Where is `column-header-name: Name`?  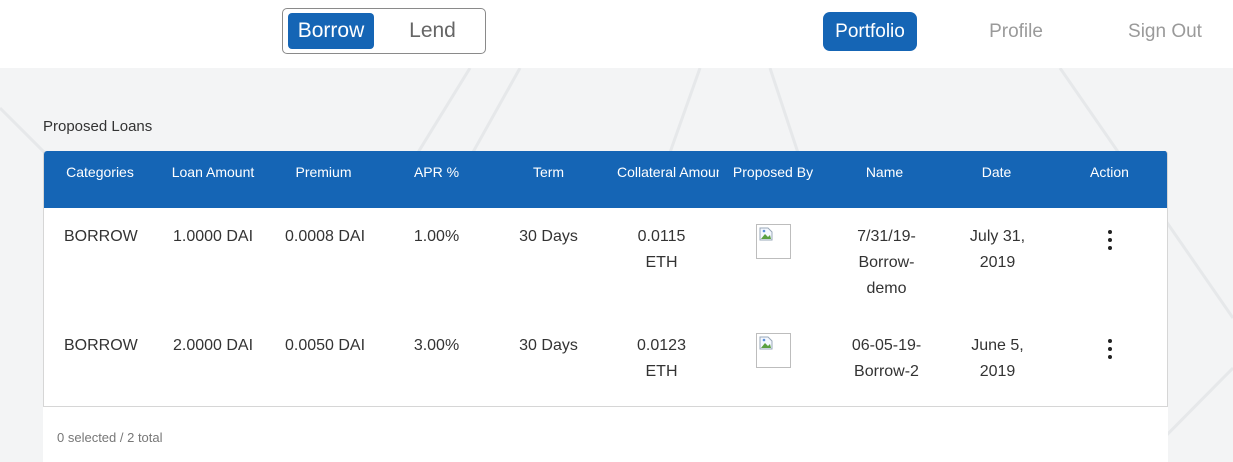
column-header-name: Name is located at coordinates (884, 172).